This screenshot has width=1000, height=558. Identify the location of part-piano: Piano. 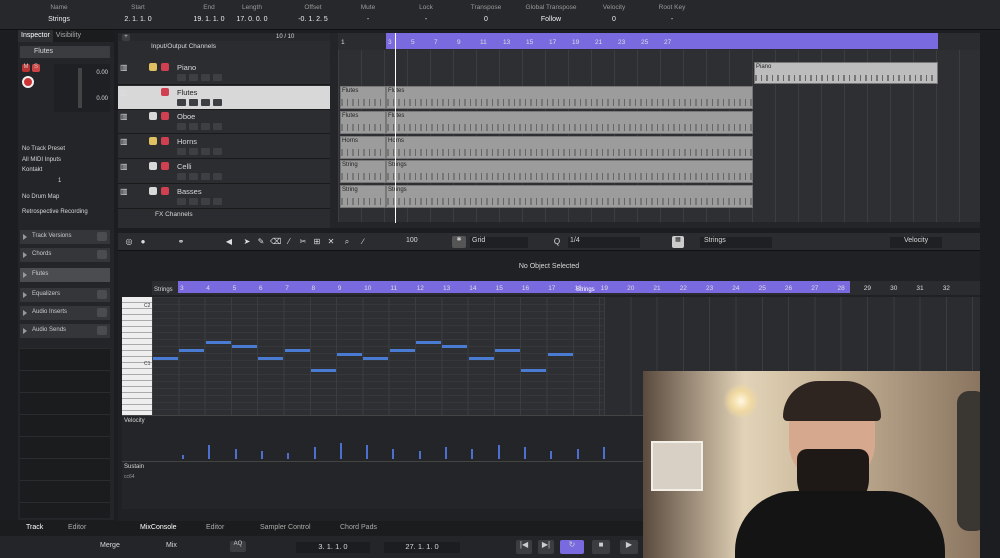
(846, 73).